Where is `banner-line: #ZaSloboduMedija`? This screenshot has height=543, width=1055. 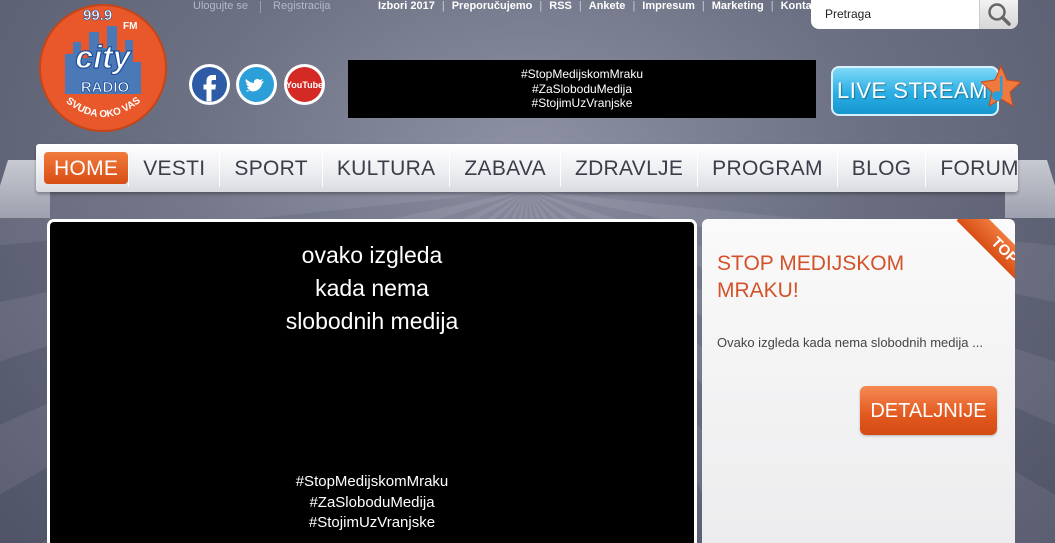
banner-line: #ZaSloboduMedija is located at coordinates (582, 88).